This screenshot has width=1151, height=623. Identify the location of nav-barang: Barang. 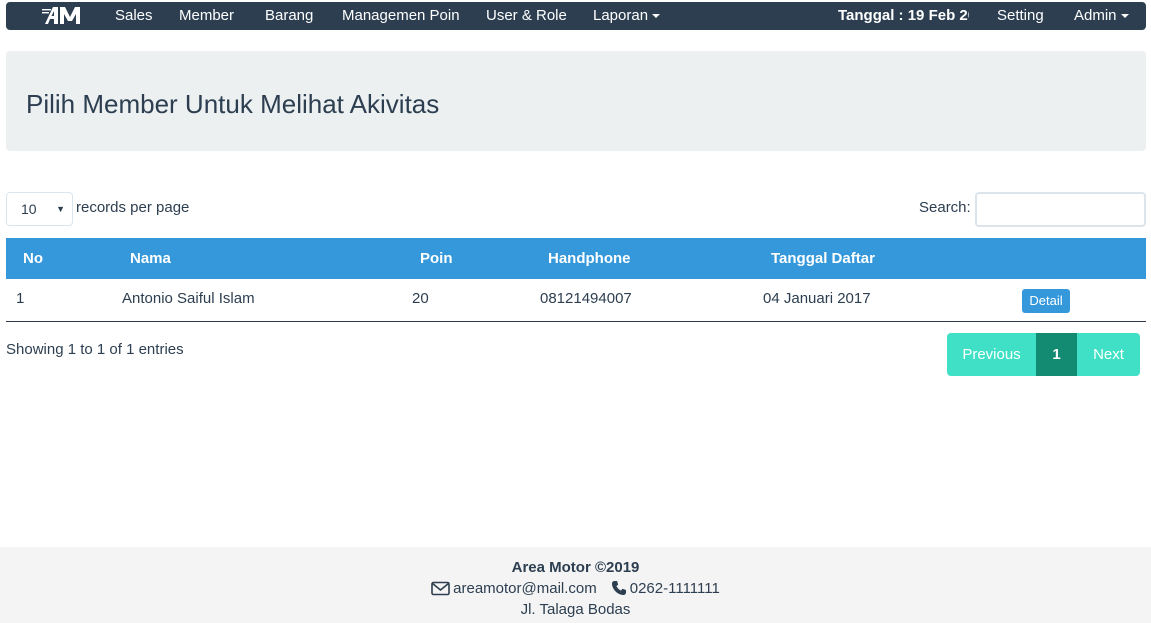
(289, 16).